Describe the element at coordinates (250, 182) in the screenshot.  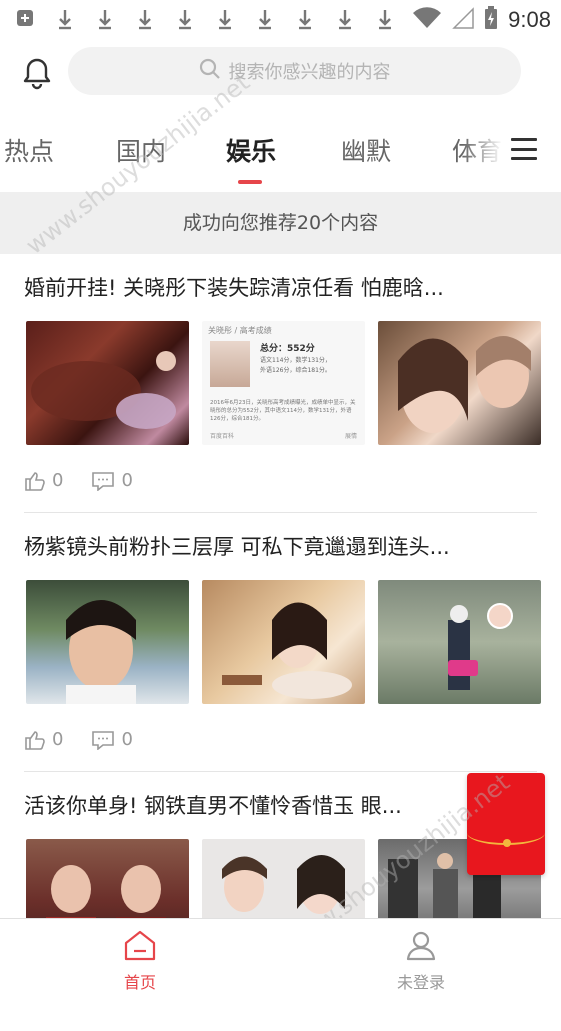
I see `active-tab-indicator` at that location.